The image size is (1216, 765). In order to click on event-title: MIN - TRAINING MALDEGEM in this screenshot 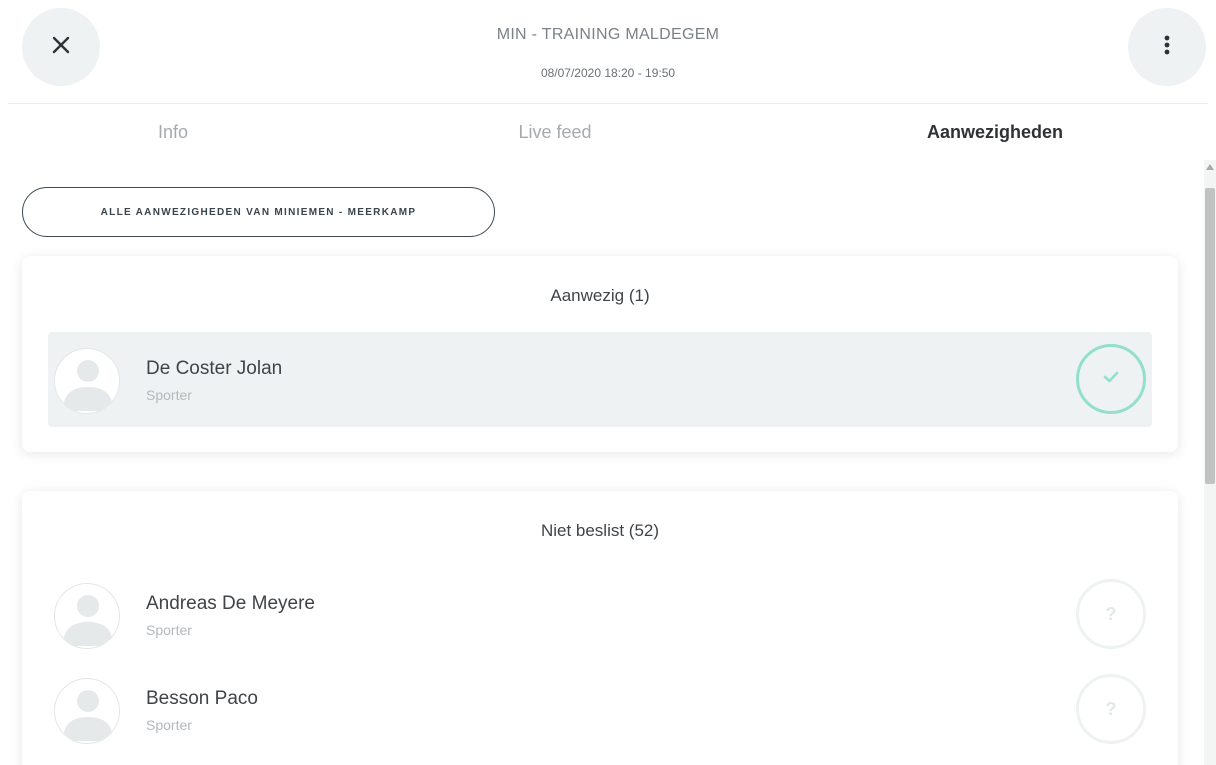, I will do `click(608, 34)`.